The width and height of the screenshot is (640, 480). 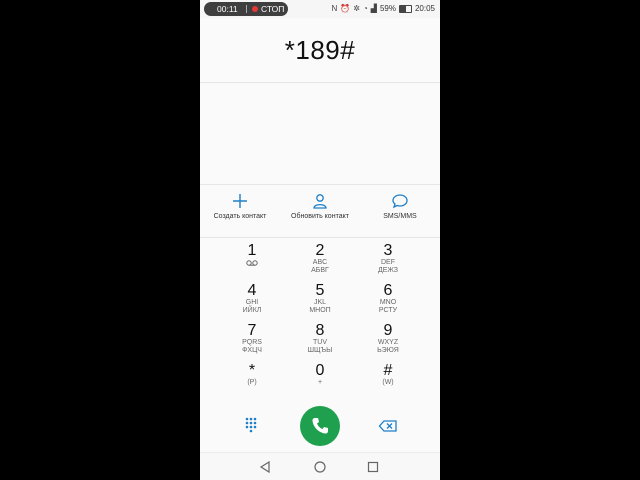 I want to click on dialed-number: *189#, so click(x=320, y=50).